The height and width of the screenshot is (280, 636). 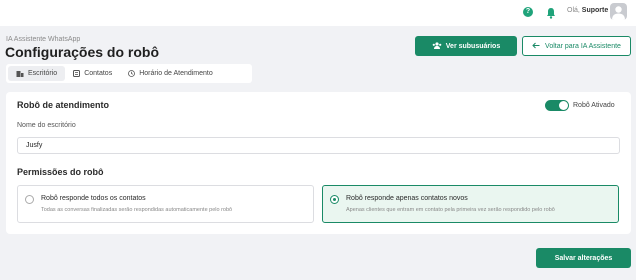 I want to click on tab-office-label: Escritório, so click(x=43, y=73).